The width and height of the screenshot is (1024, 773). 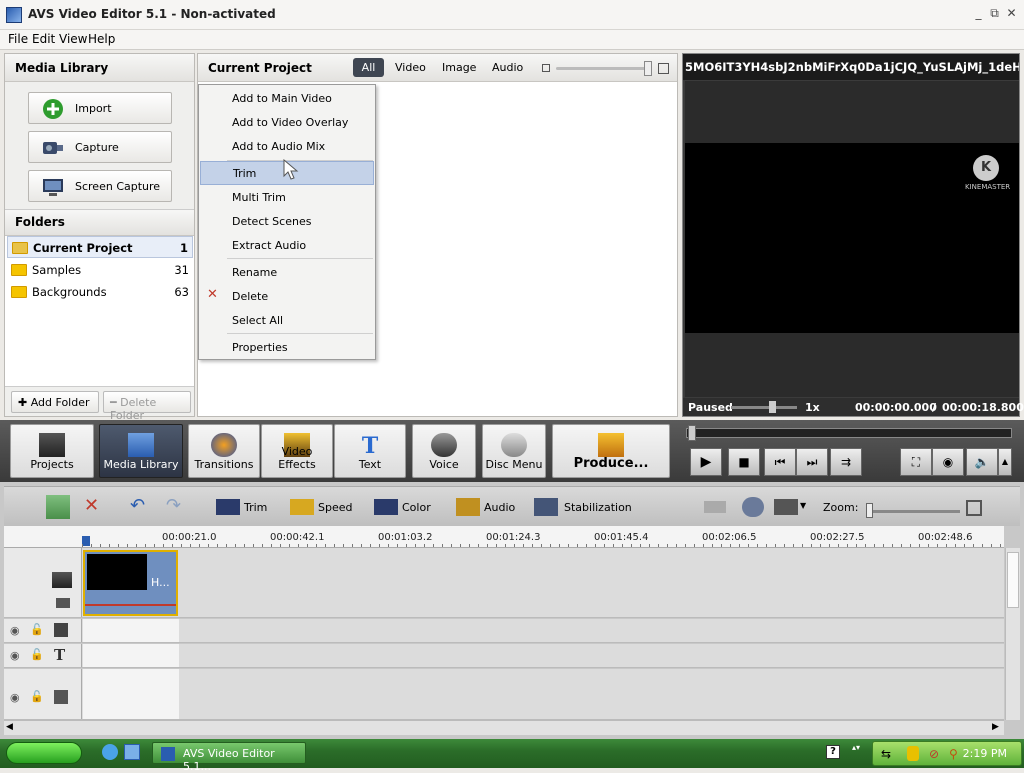 What do you see at coordinates (974, 508) in the screenshot?
I see `fit-timeline-icon` at bounding box center [974, 508].